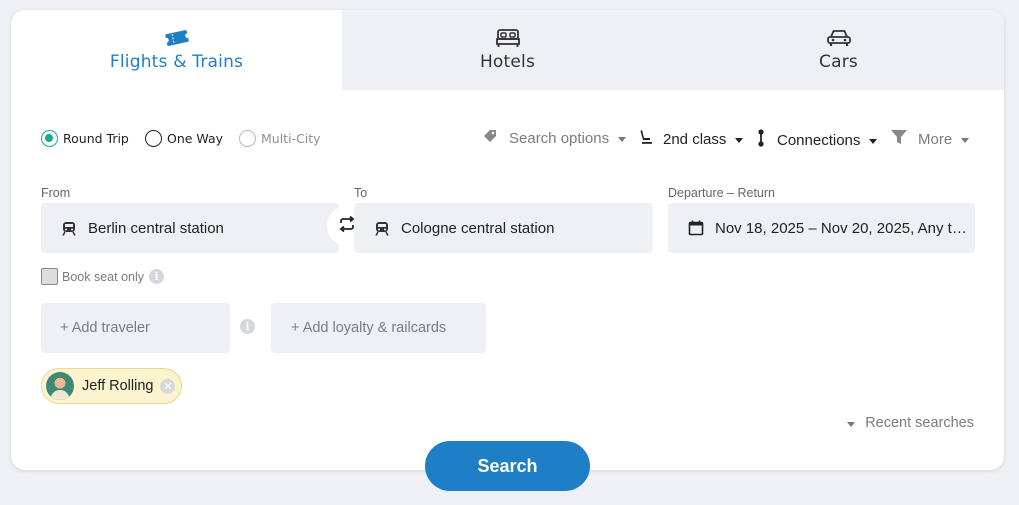 The image size is (1019, 505). What do you see at coordinates (49, 276) in the screenshot?
I see `book-seat-only-checkbox` at bounding box center [49, 276].